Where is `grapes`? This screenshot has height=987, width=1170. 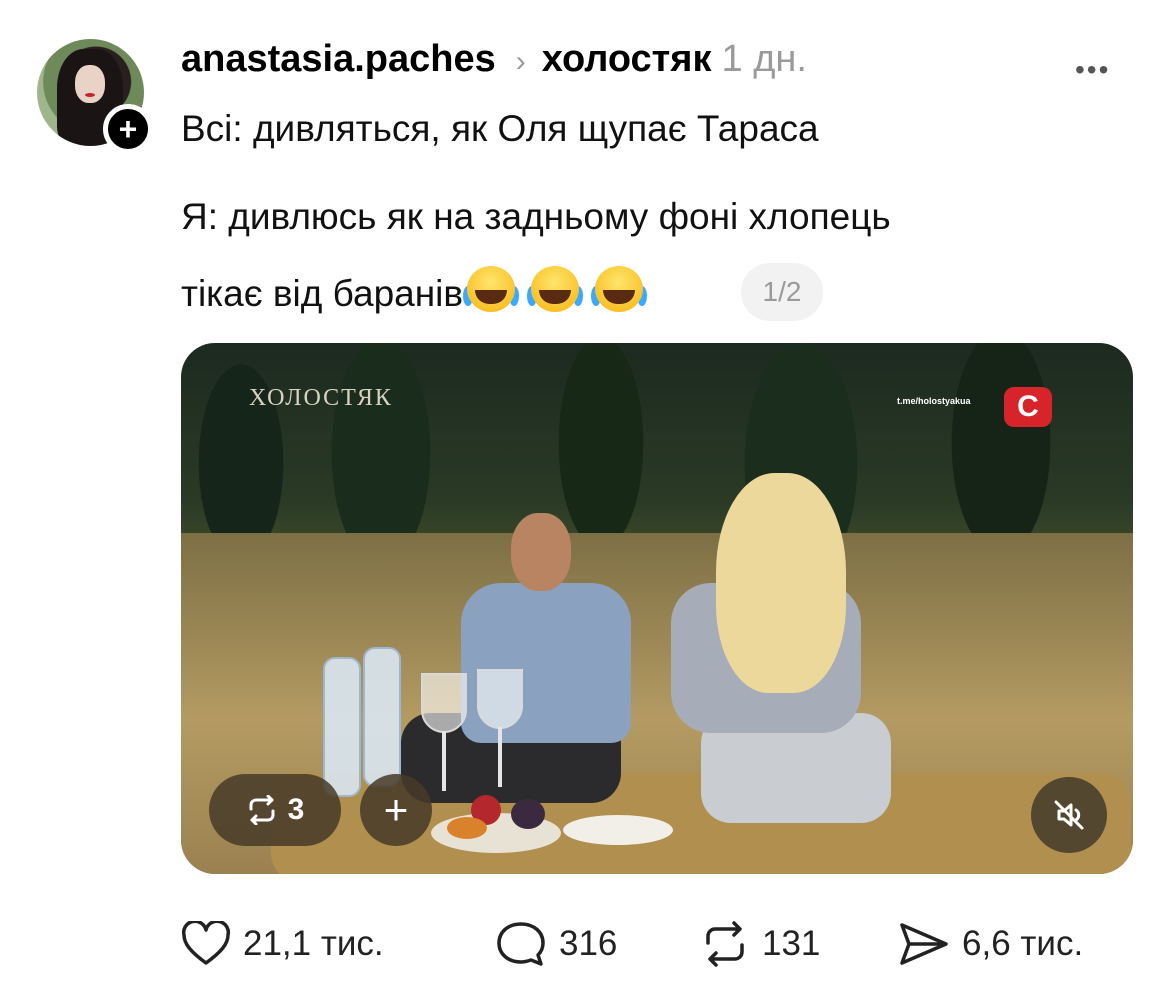
grapes is located at coordinates (528, 814).